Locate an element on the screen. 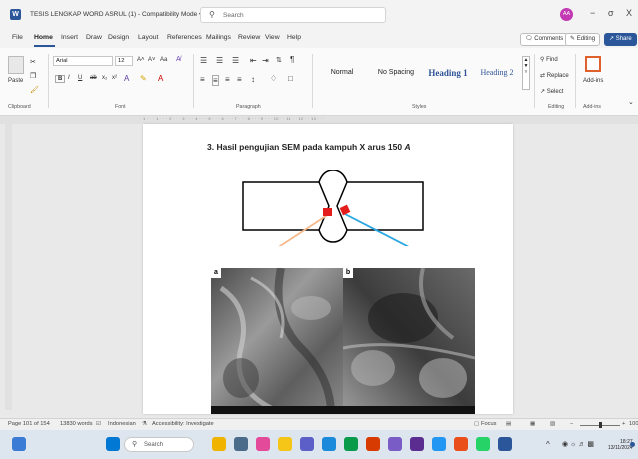 This screenshot has width=638, height=459. tab-file: File is located at coordinates (17, 37).